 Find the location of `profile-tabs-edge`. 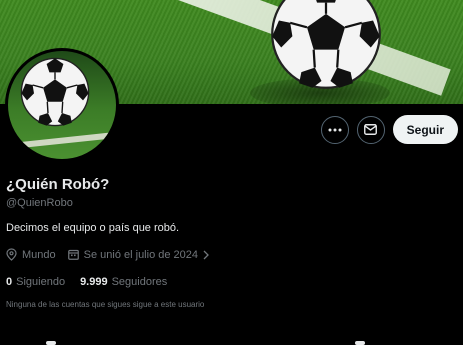

profile-tabs-edge is located at coordinates (231, 342).